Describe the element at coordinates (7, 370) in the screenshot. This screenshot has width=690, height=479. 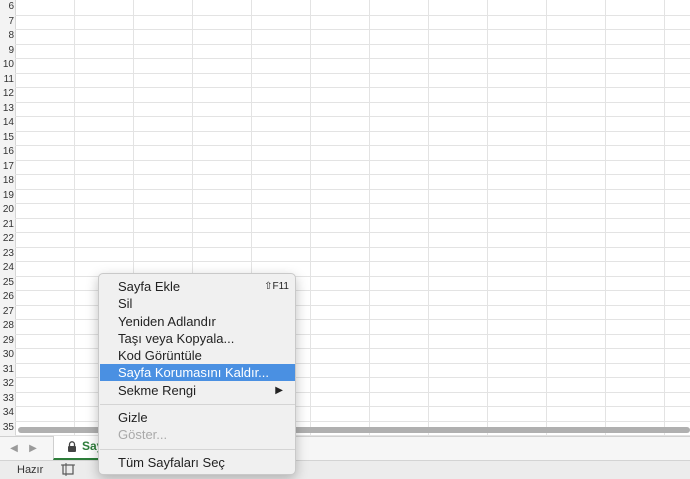
I see `row-number: 31` at that location.